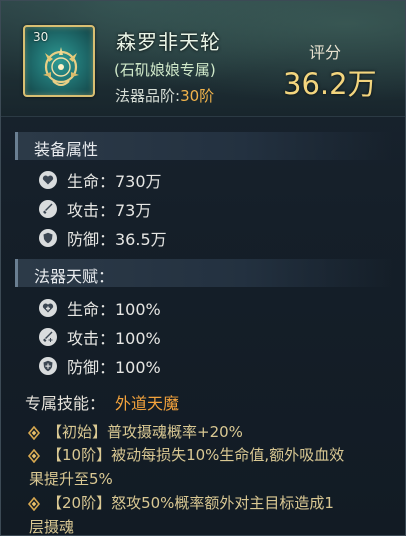  What do you see at coordinates (71, 479) in the screenshot?
I see `skill-line-tier10-cont: 果提升至5%` at bounding box center [71, 479].